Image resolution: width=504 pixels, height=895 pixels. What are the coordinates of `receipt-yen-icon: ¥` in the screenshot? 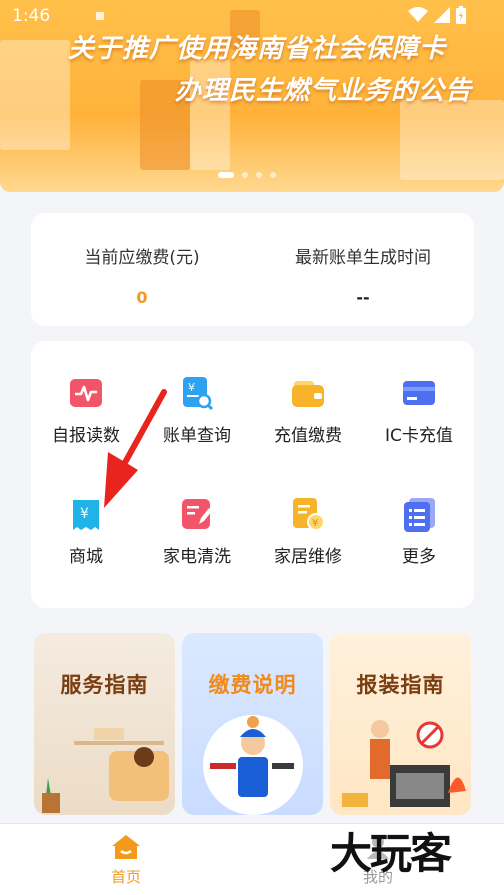 It's located at (86, 514).